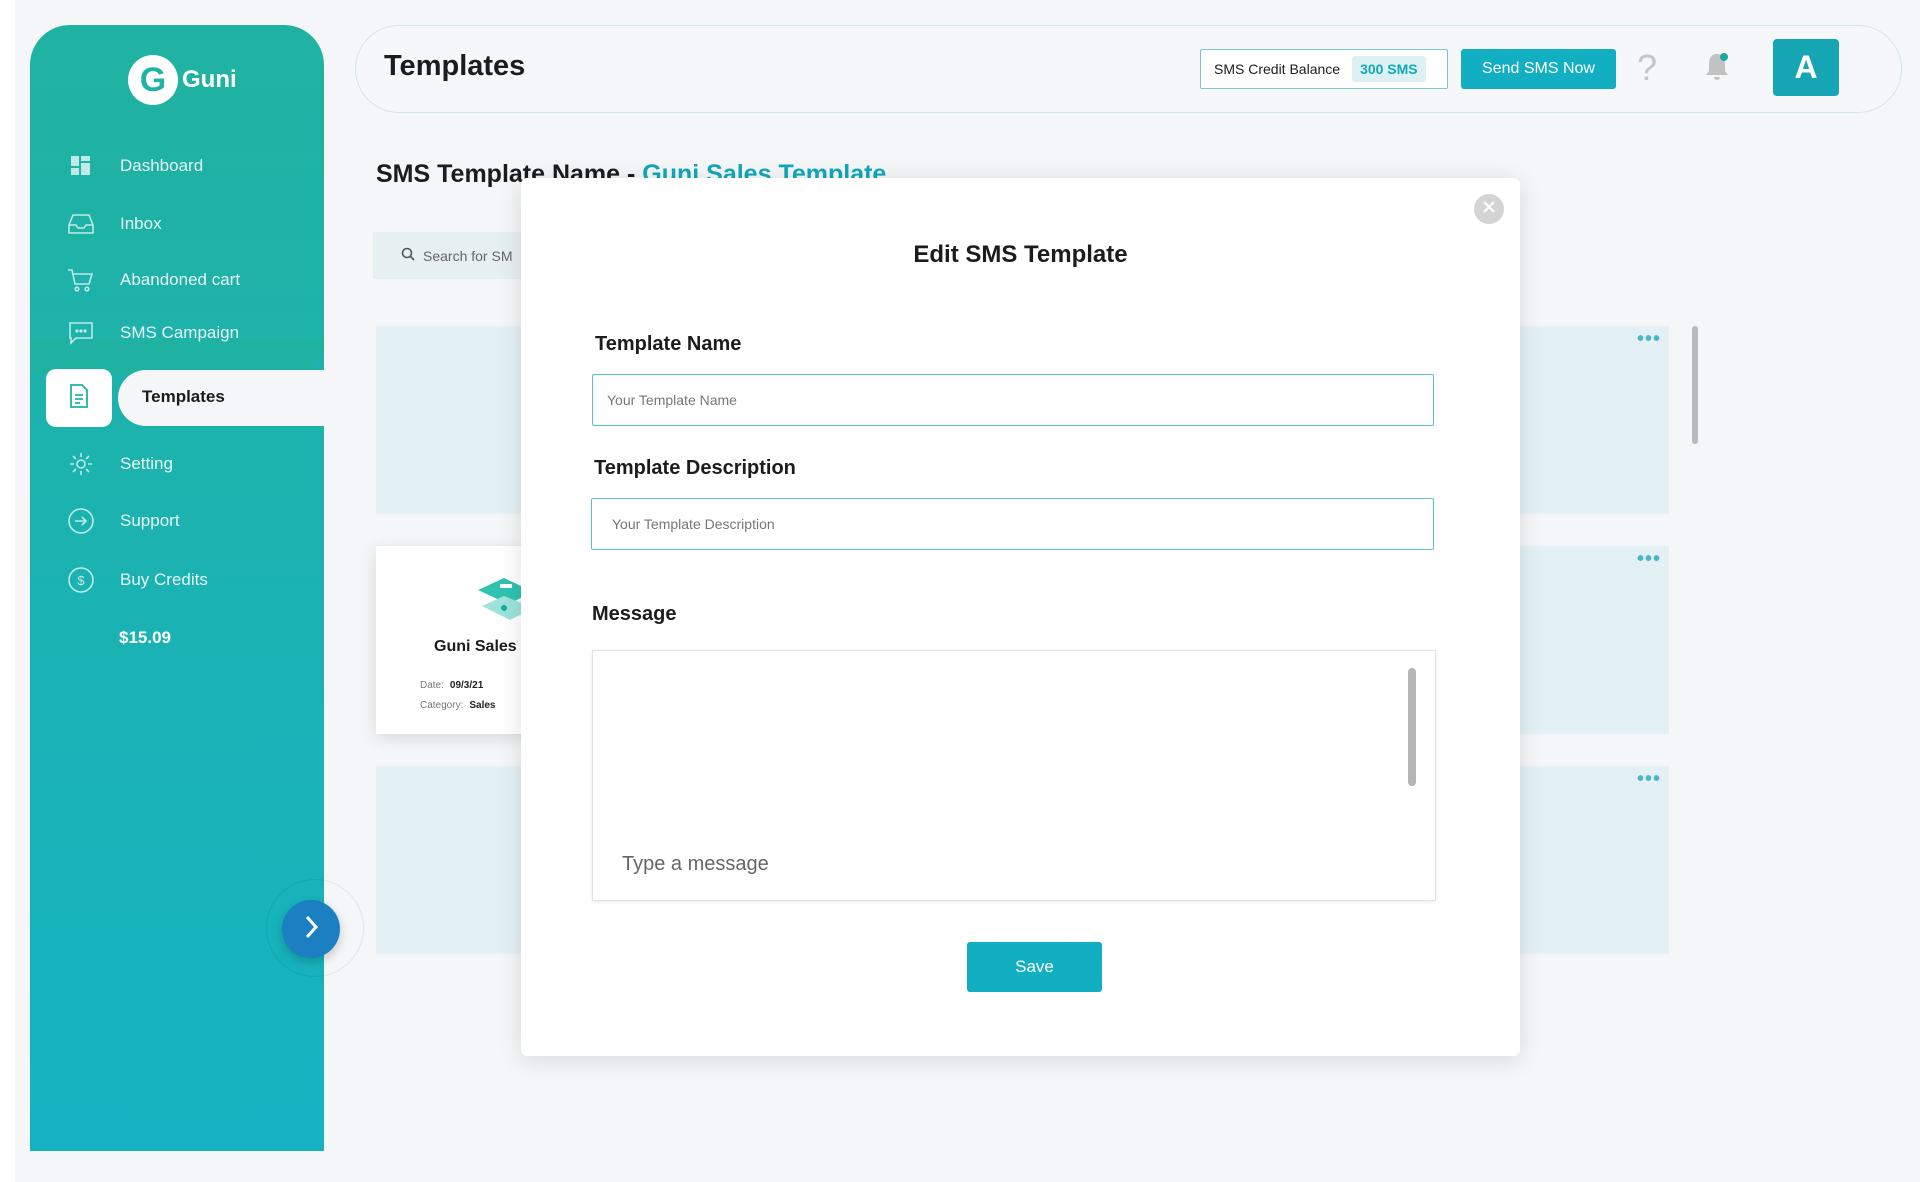 The image size is (1920, 1182). I want to click on credits-amount: $15.09, so click(145, 637).